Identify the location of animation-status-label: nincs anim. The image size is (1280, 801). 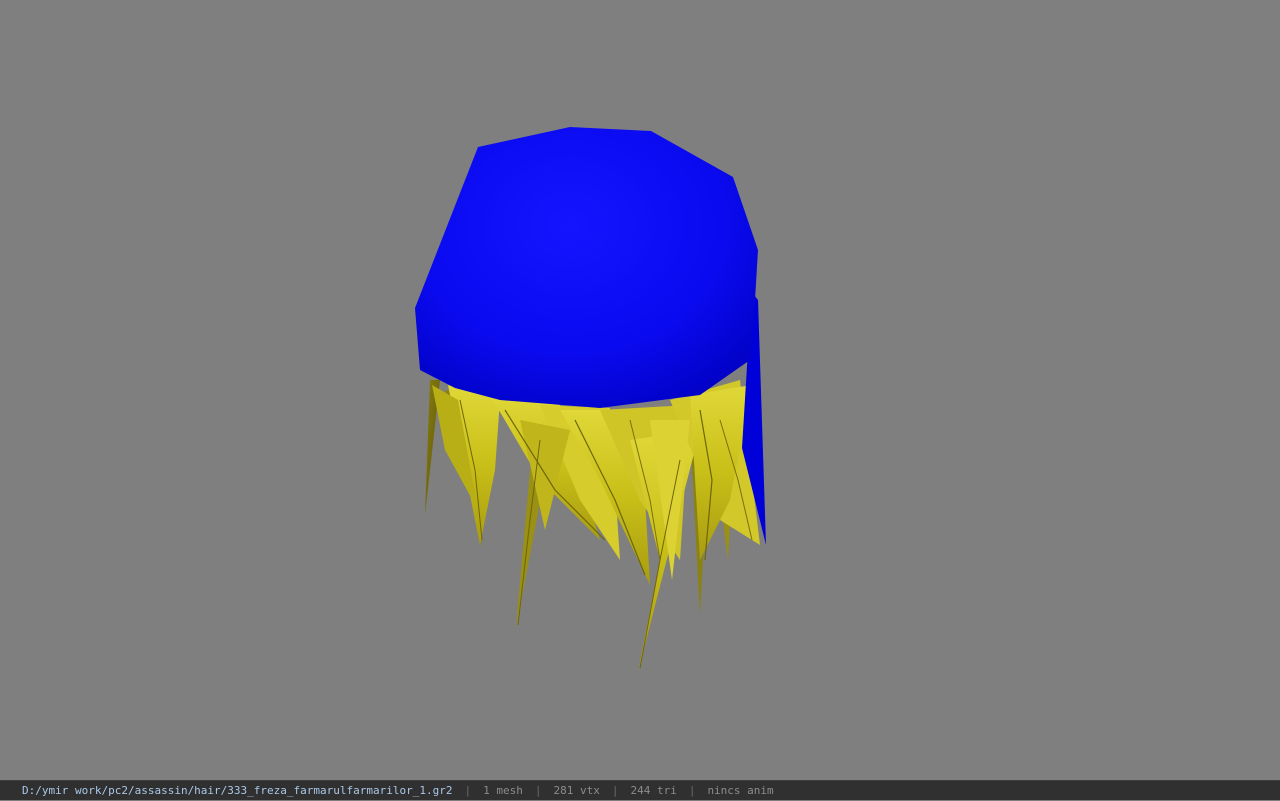
(740, 790).